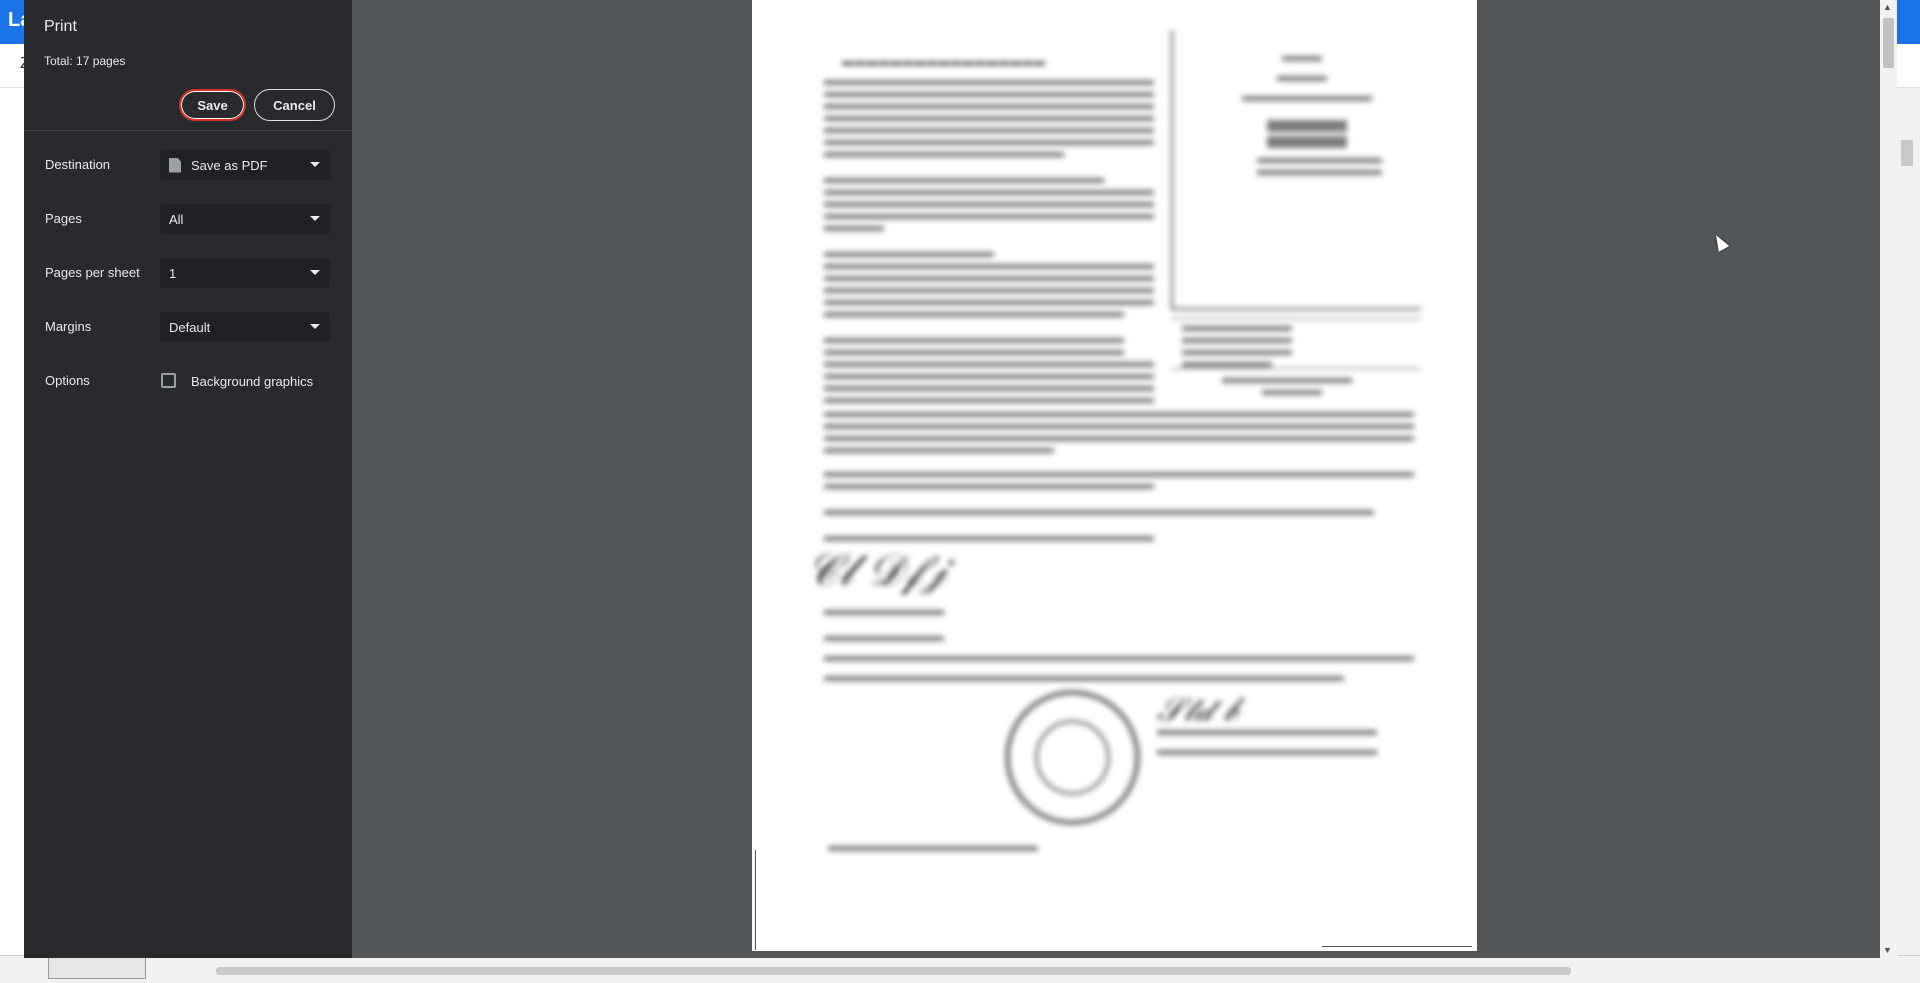 This screenshot has height=983, width=1920. What do you see at coordinates (877, 570) in the screenshot?
I see `signature-1: 𝒞𝓁 𝒟𝒻𝒿` at bounding box center [877, 570].